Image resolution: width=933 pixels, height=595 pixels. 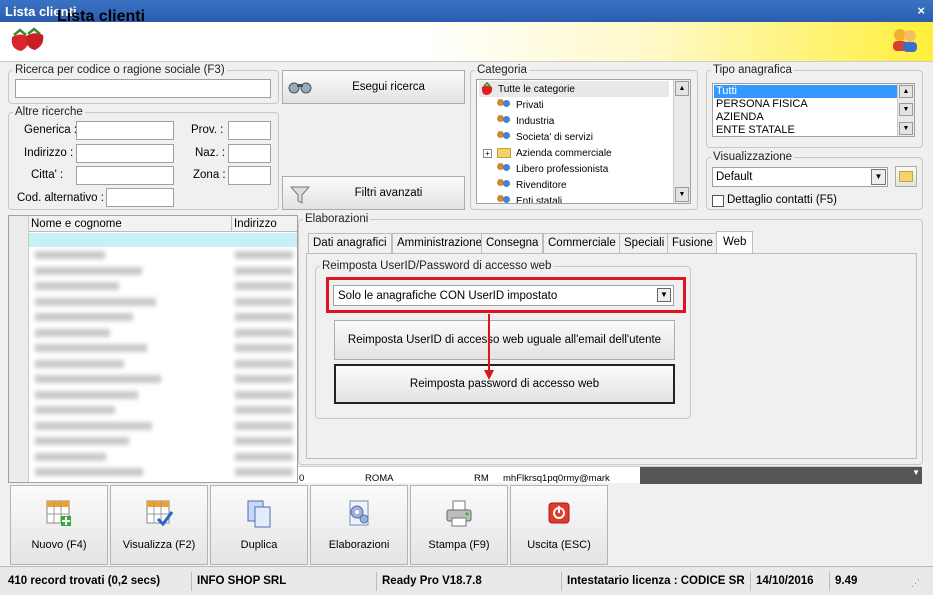 What do you see at coordinates (359, 513) in the screenshot?
I see `gear-document-icon` at bounding box center [359, 513].